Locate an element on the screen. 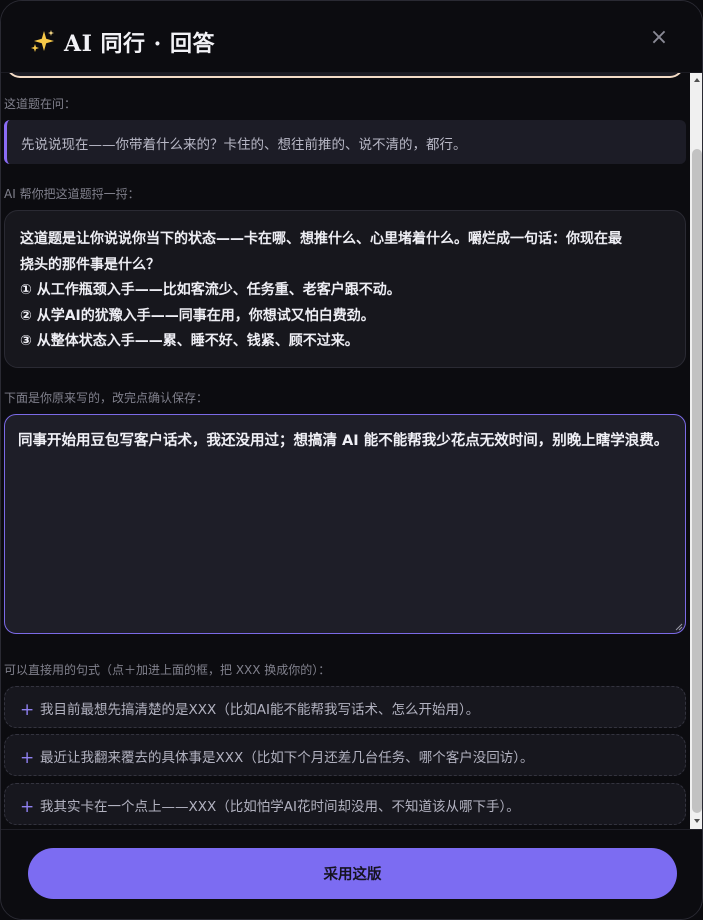  template-text: 最近让我翻来覆去的具体事是XXX（比如下个月还差几台任务、哪个客户没回访）。 is located at coordinates (287, 758).